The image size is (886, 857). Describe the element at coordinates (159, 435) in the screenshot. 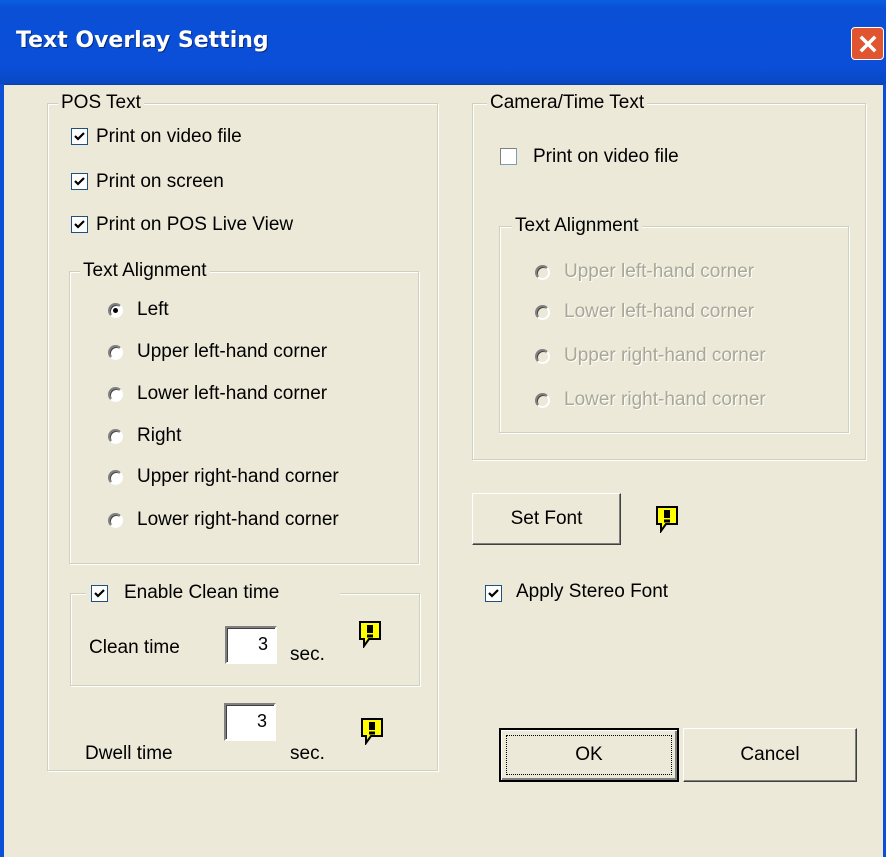

I see `align-right-label: Right` at that location.